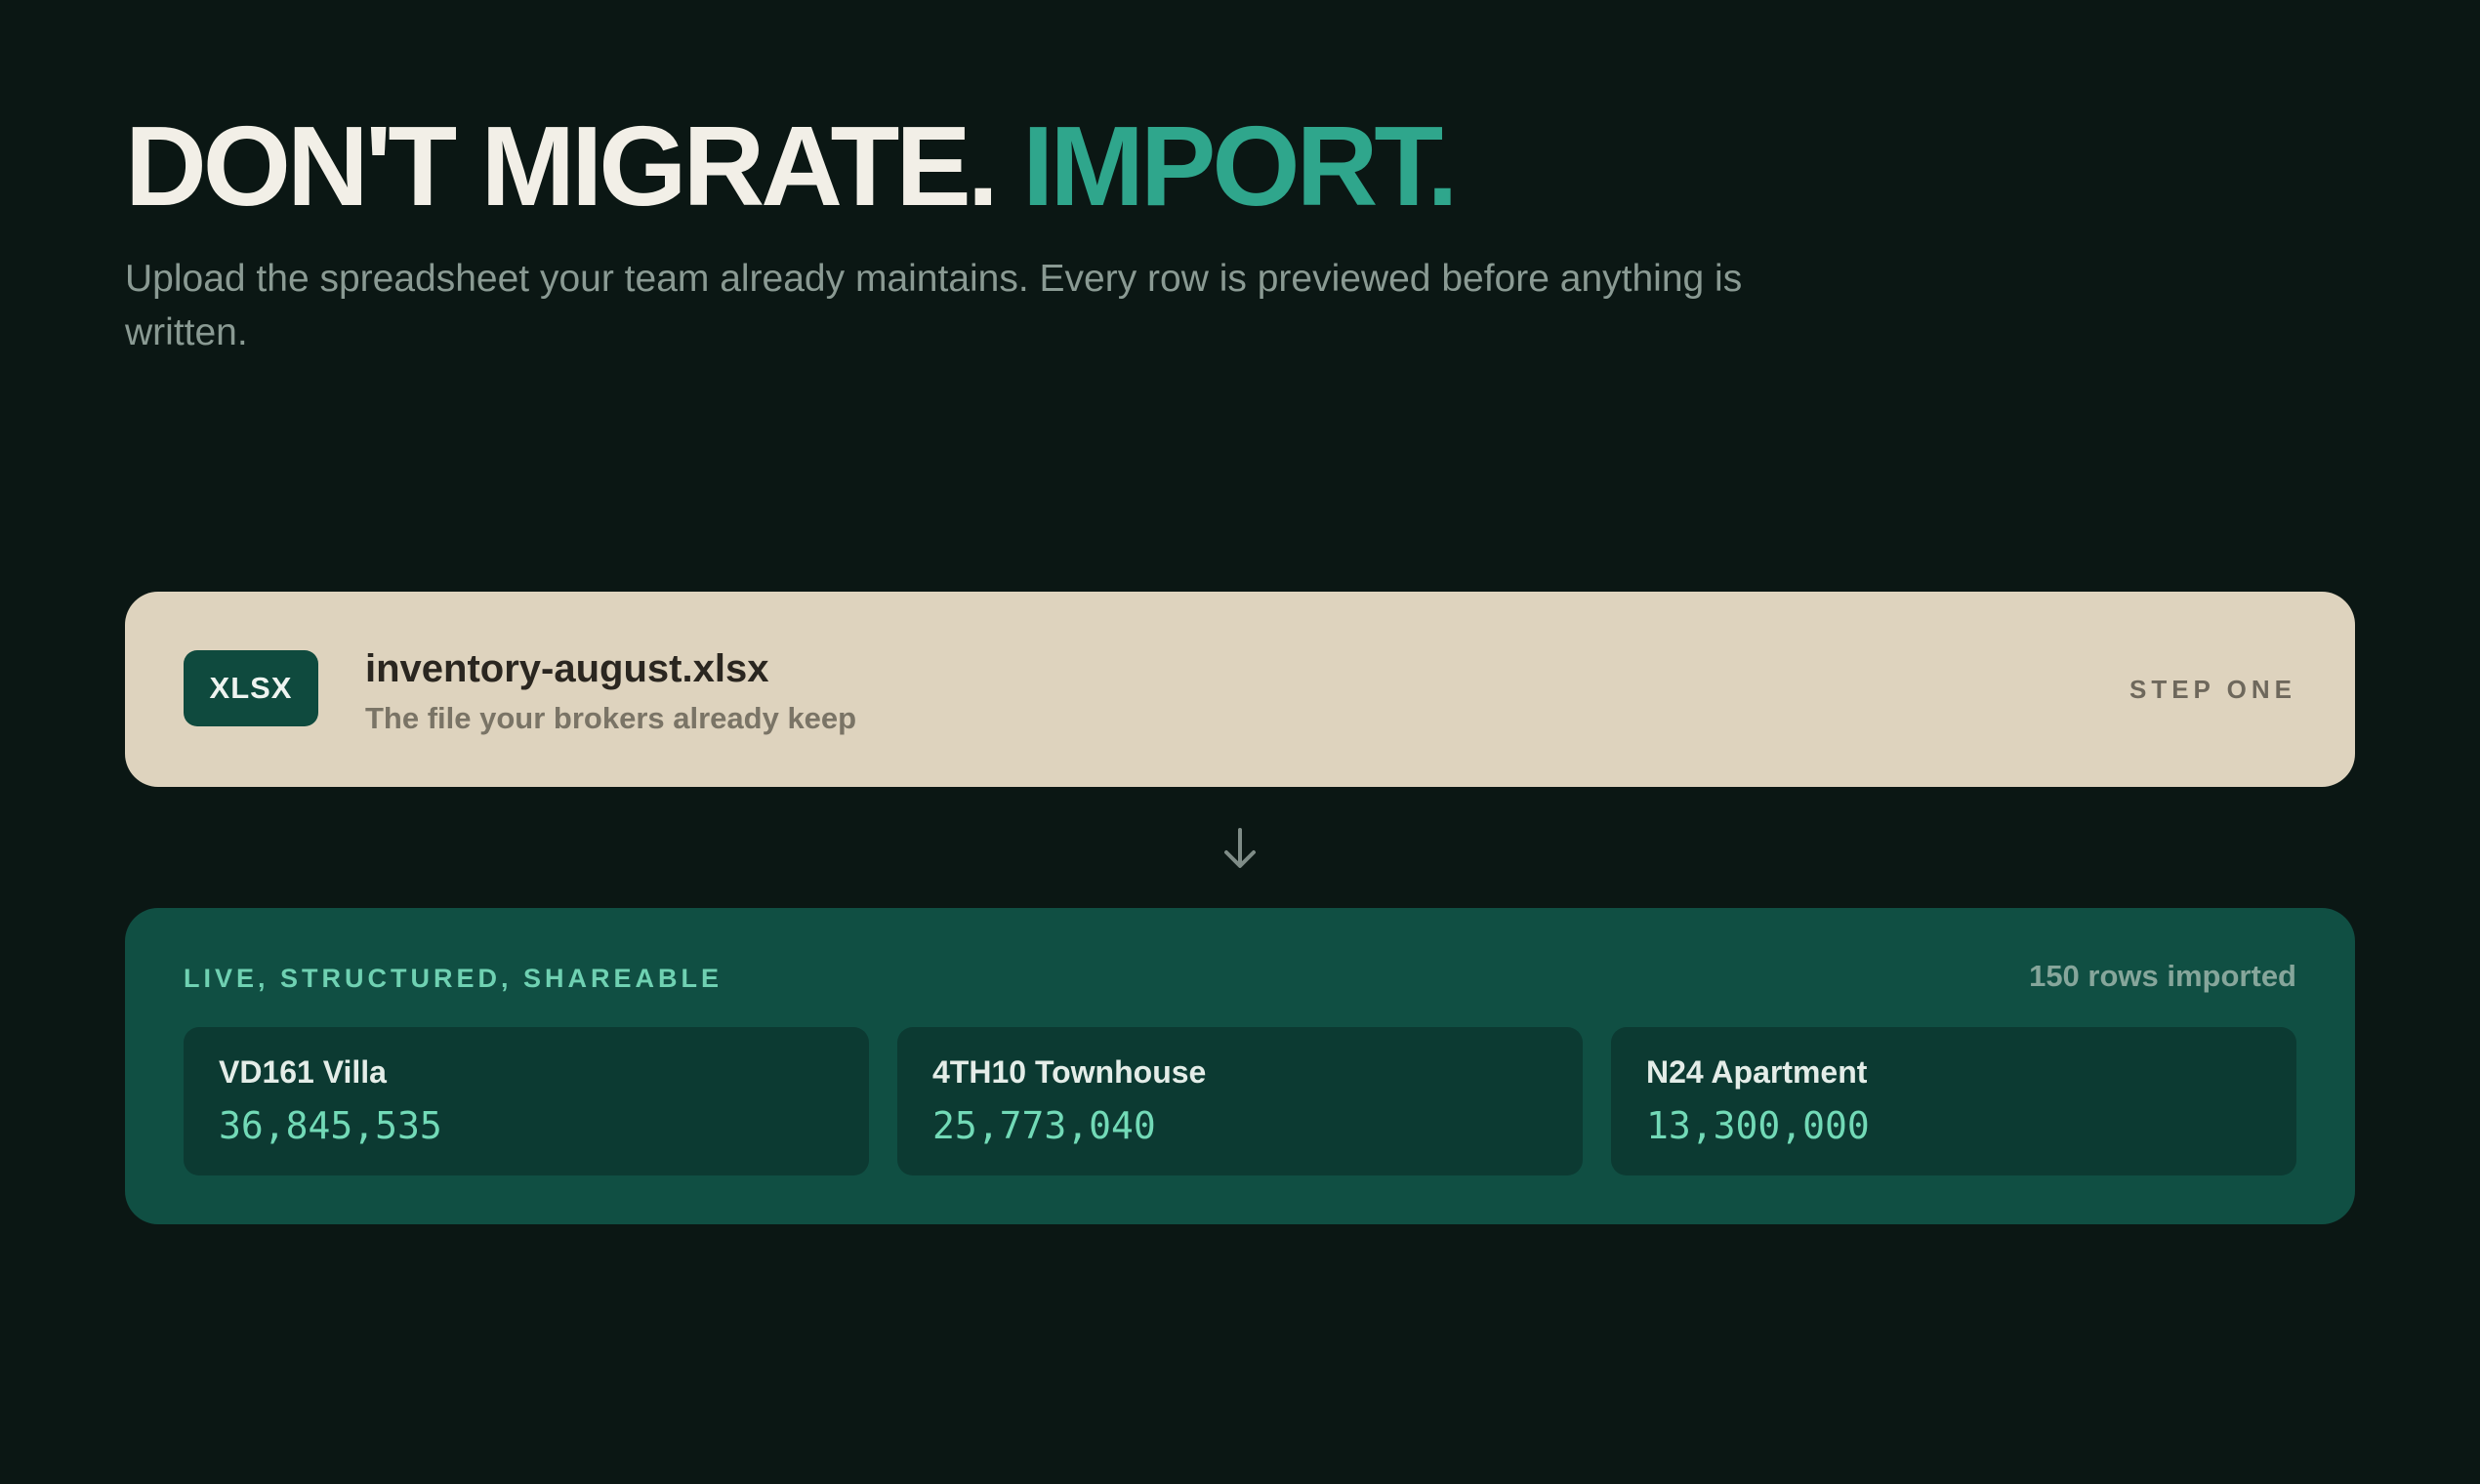  I want to click on hero-title: DON'T MIGRATE. IMPORT., so click(792, 166).